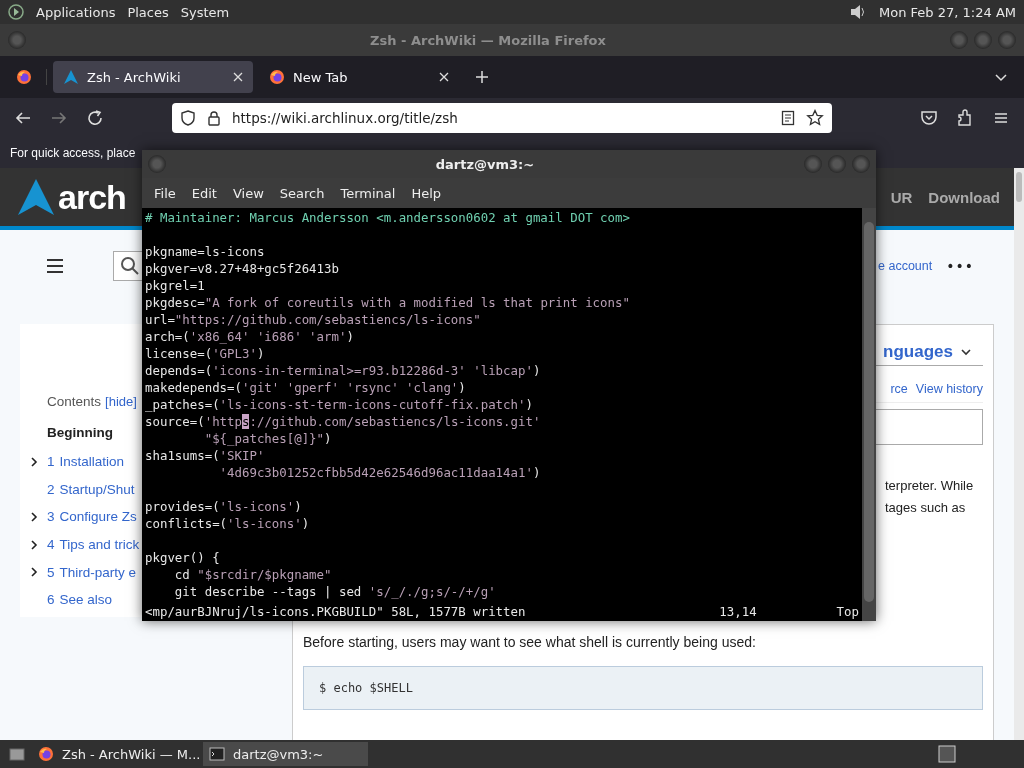  Describe the element at coordinates (51, 462) in the screenshot. I see `toc-number: 1` at that location.